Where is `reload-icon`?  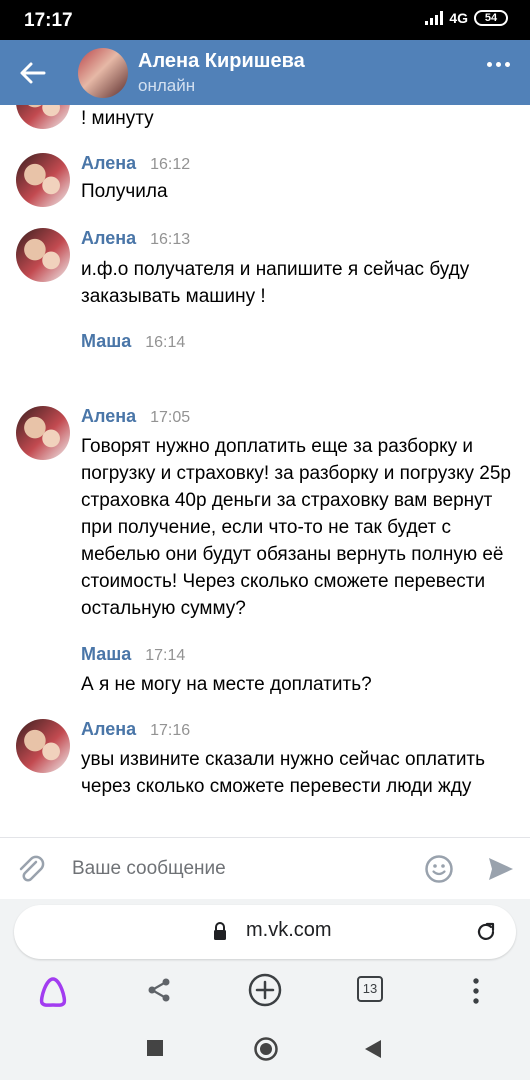
reload-icon is located at coordinates (486, 932).